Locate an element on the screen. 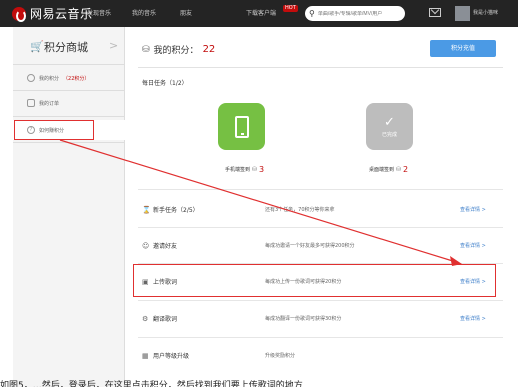 The height and width of the screenshot is (387, 518). phone-icon is located at coordinates (241, 126).